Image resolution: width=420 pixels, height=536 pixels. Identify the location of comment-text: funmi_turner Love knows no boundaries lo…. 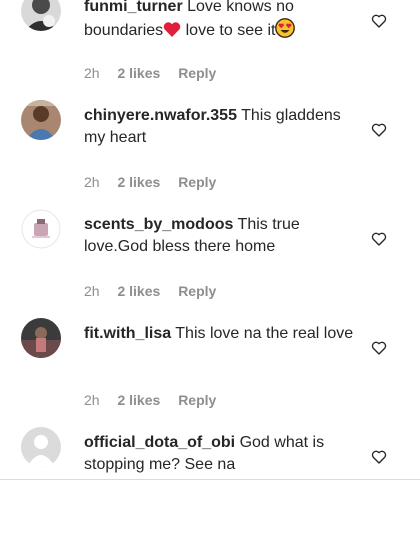
(219, 22).